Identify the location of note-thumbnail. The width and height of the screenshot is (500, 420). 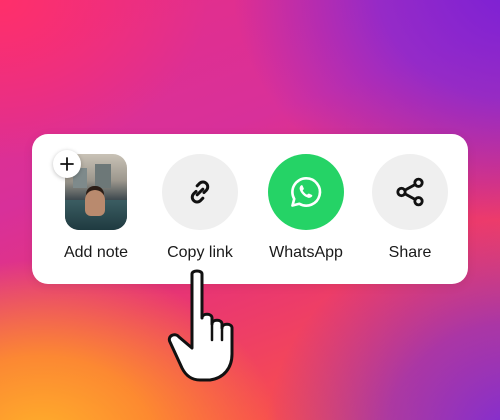
(90, 190).